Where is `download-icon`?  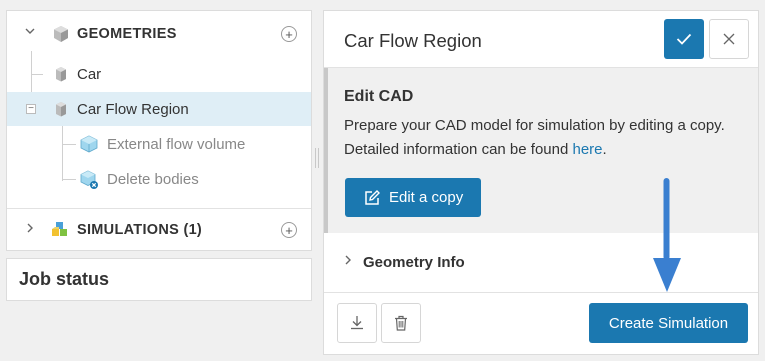 download-icon is located at coordinates (357, 323).